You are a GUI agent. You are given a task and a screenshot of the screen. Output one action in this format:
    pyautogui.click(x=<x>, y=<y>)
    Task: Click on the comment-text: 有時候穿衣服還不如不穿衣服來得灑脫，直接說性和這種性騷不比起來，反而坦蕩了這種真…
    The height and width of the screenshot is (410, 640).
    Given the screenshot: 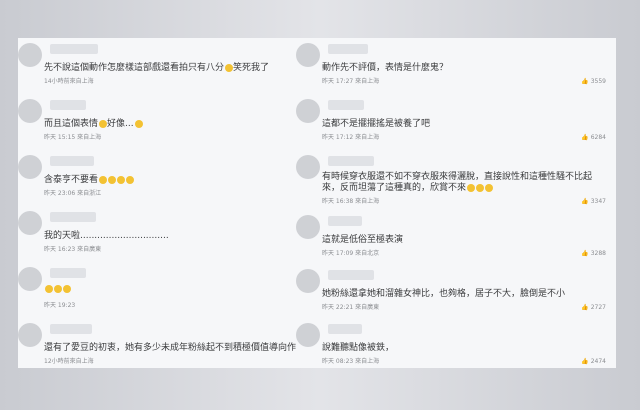 What is the action you would take?
    pyautogui.click(x=457, y=182)
    